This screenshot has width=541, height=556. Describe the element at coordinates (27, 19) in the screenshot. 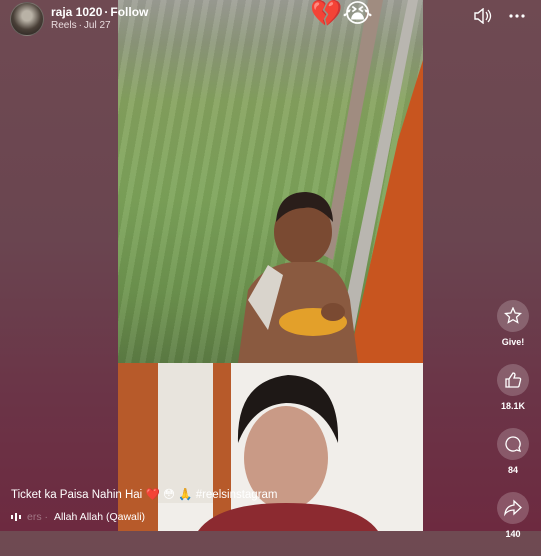

I see `avatar` at that location.